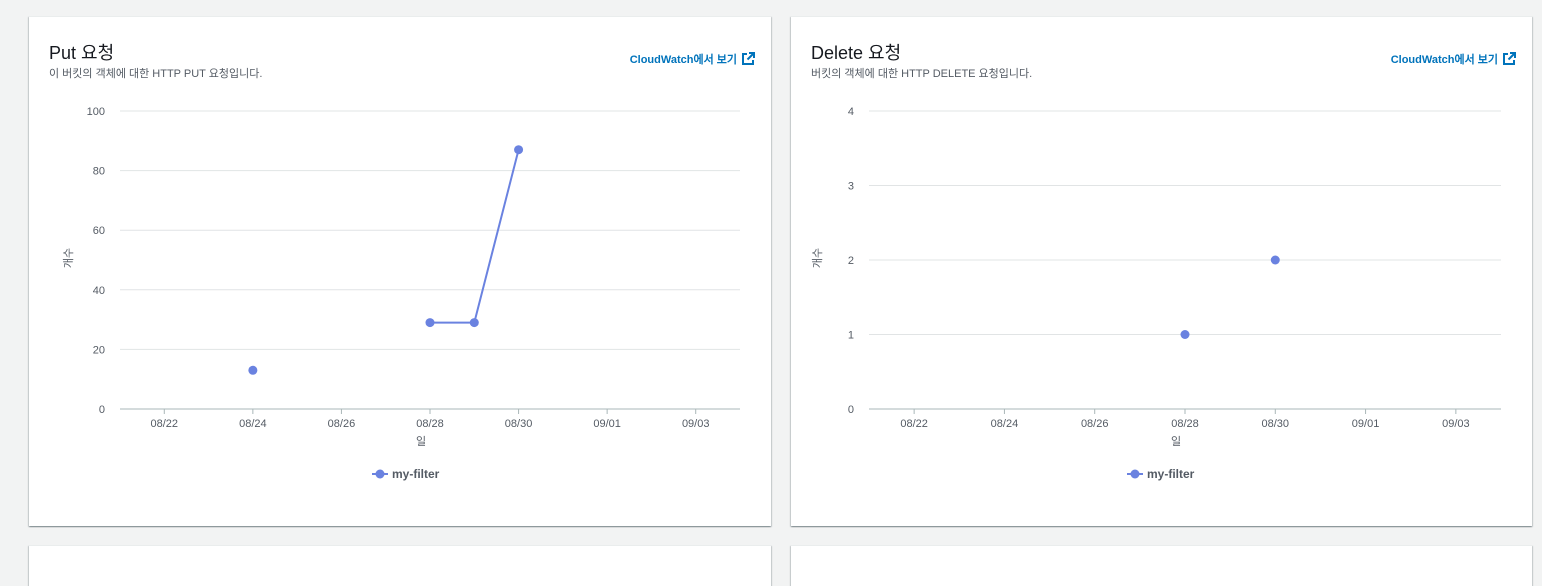  What do you see at coordinates (99, 231) in the screenshot?
I see `y-tick-label: 60` at bounding box center [99, 231].